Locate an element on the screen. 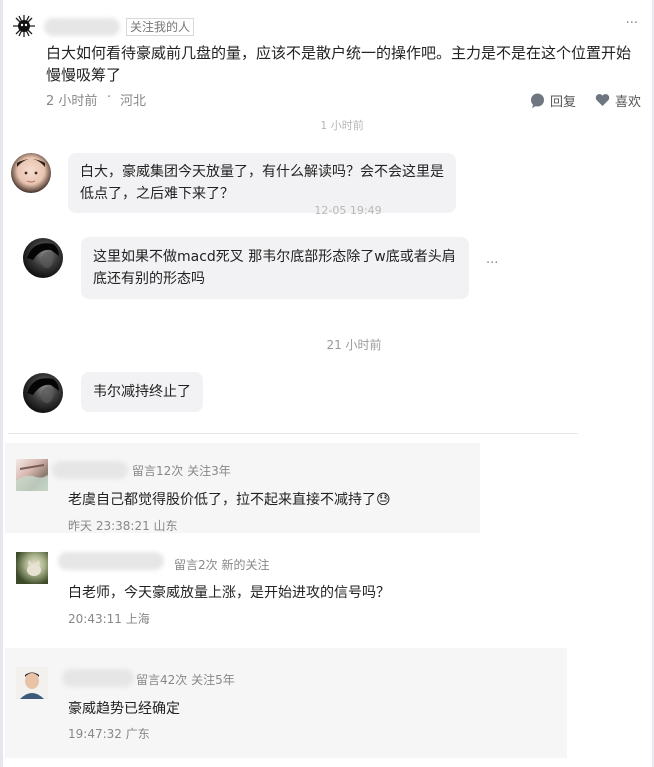  comment-3-time: 19:47:32 广东 is located at coordinates (109, 734).